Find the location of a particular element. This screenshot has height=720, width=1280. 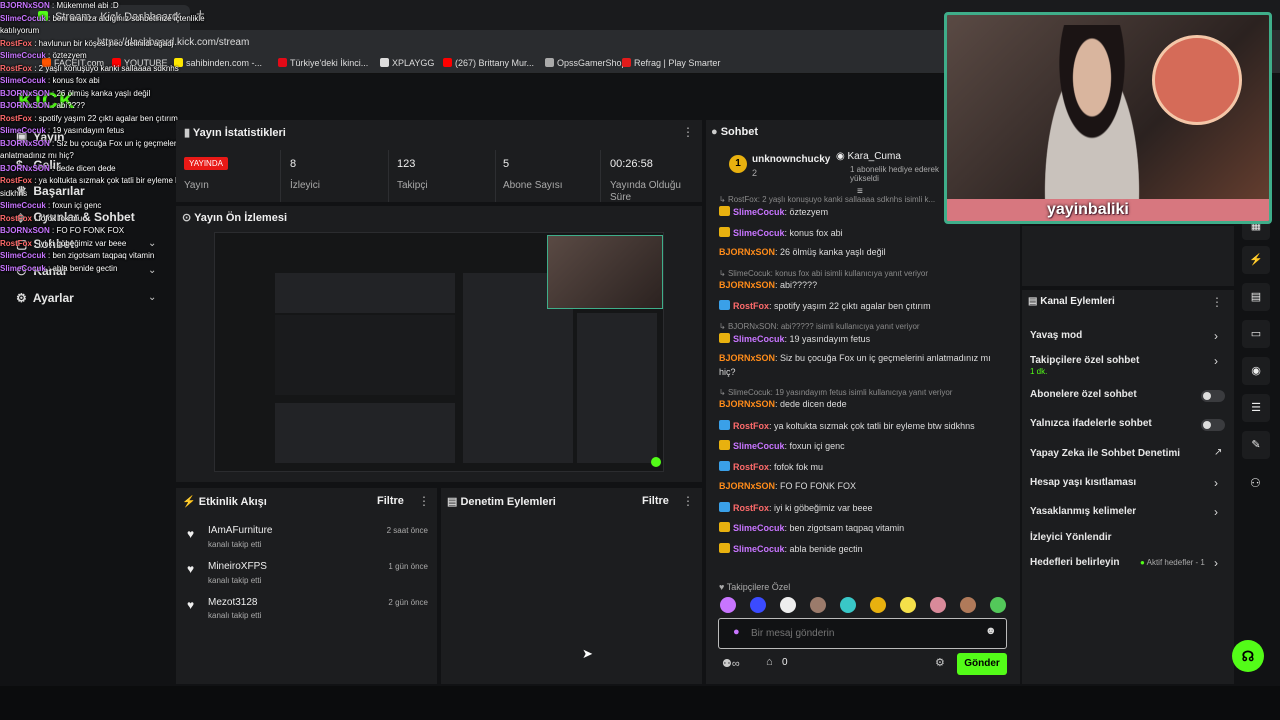

chat-message: RostFox: iyi ki göbeğimiz var beee is located at coordinates (864, 507).